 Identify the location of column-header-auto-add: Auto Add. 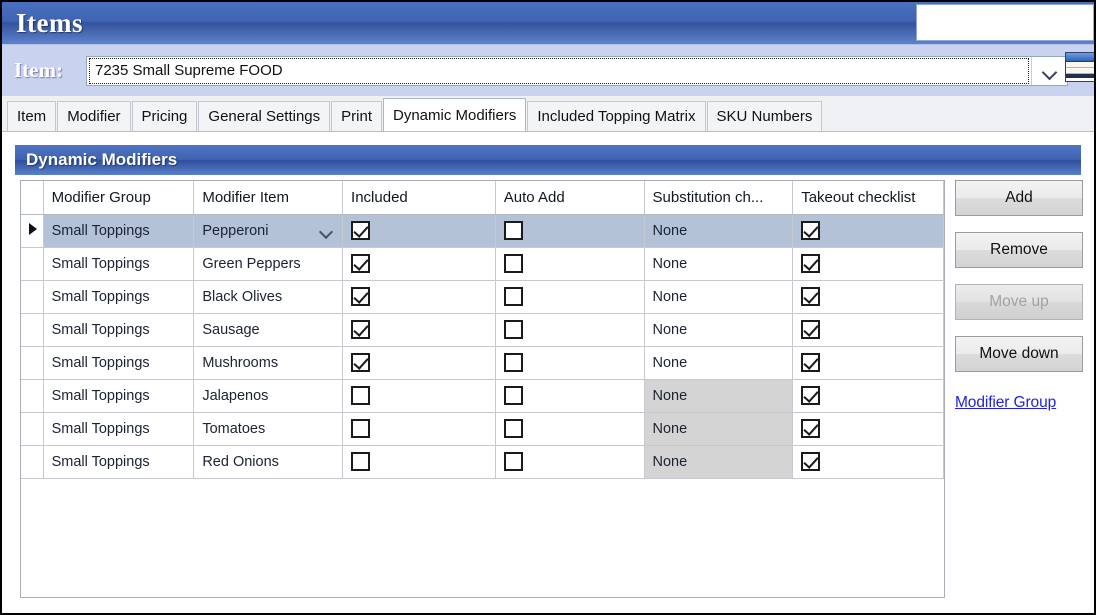
(570, 198).